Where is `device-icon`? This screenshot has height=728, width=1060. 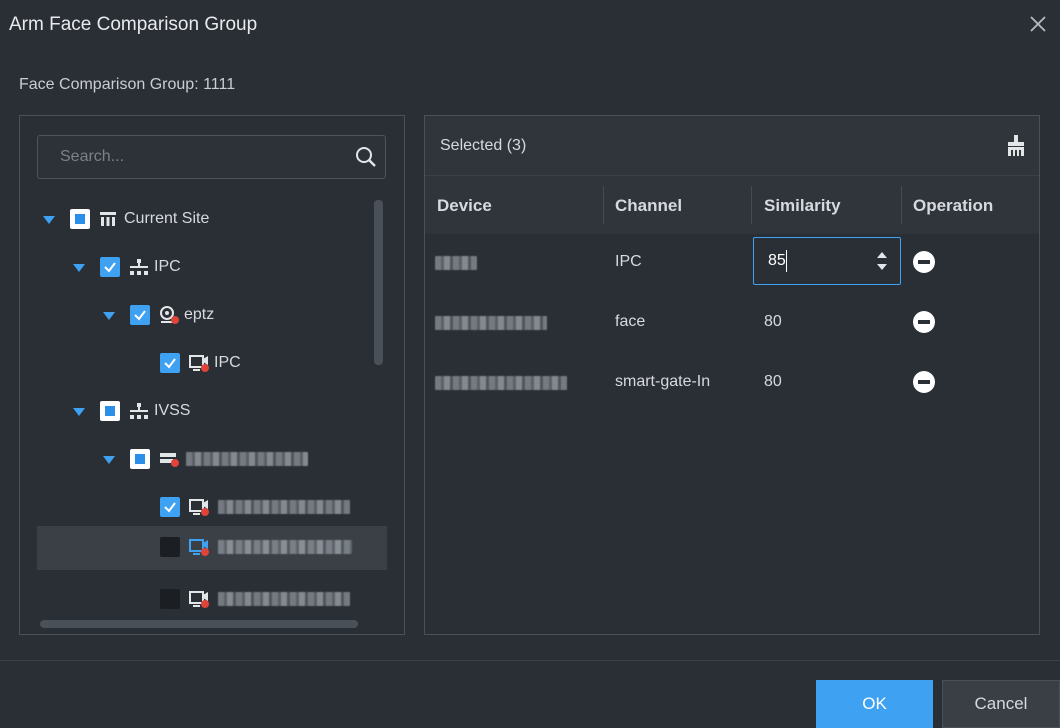
device-icon is located at coordinates (169, 315).